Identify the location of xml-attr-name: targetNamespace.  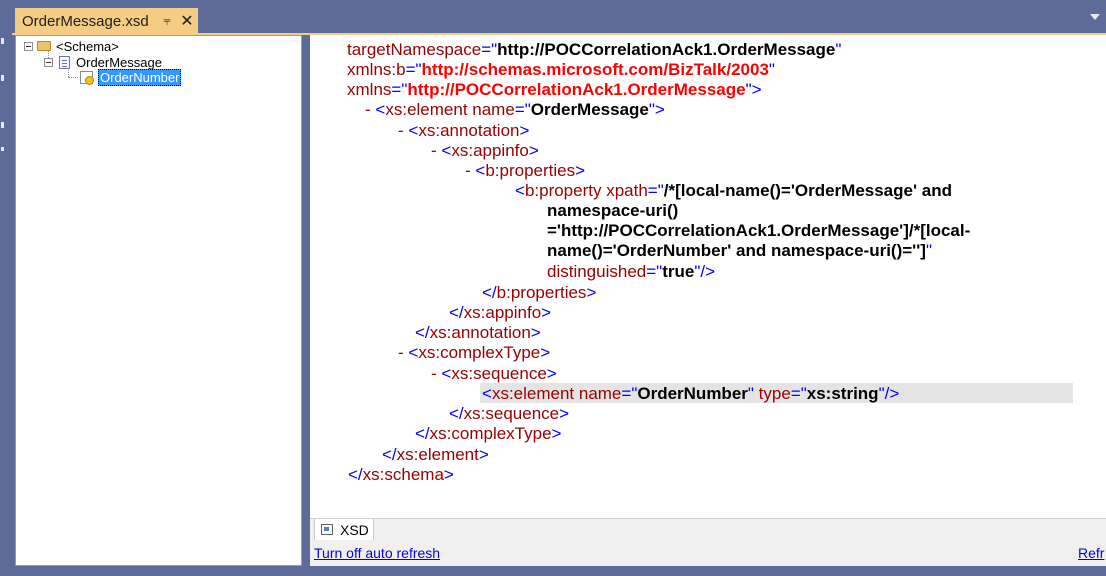
(414, 49).